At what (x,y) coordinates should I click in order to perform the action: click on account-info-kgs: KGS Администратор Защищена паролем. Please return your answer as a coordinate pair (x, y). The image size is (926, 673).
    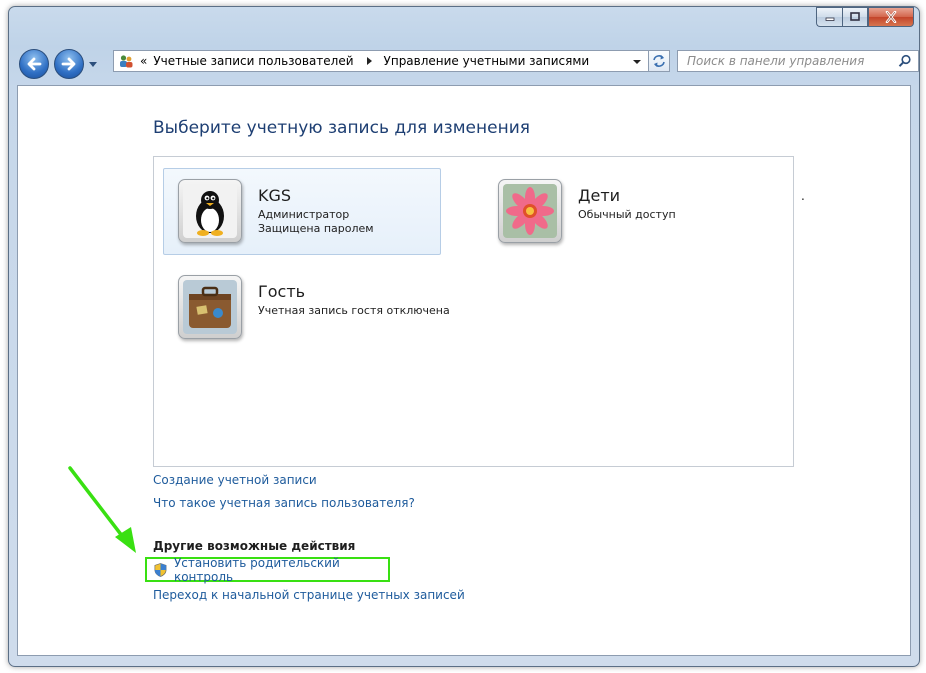
    Looking at the image, I should click on (316, 211).